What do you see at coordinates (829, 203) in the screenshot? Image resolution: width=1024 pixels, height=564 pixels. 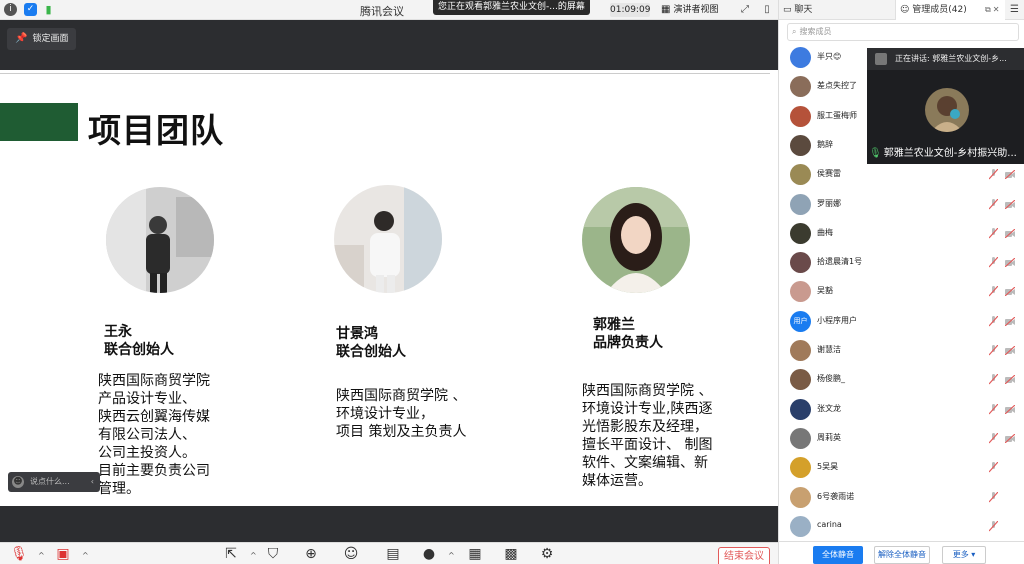 I see `member-name: 罗丽娜` at bounding box center [829, 203].